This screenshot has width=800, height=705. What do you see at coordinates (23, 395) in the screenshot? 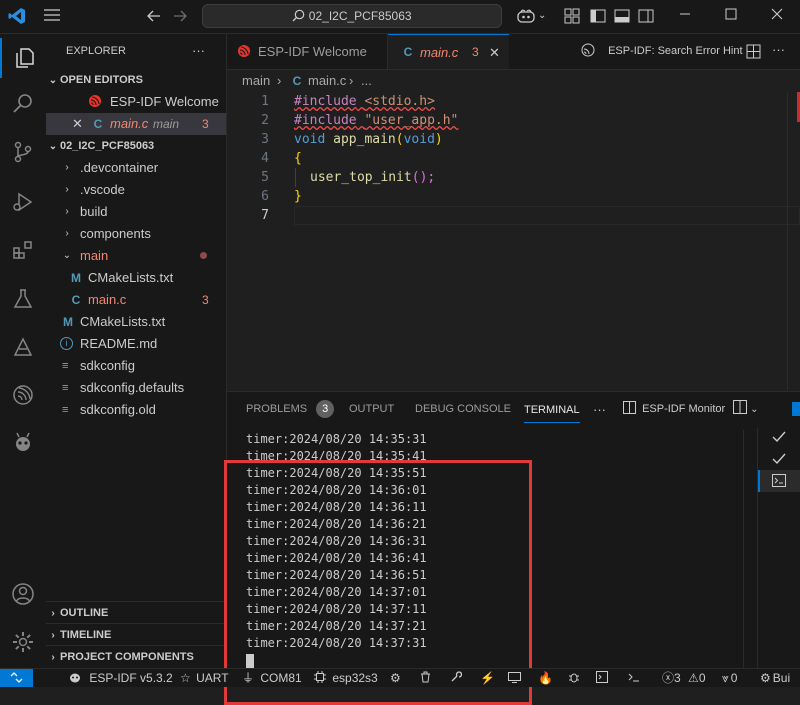
I see `espressif-icon` at bounding box center [23, 395].